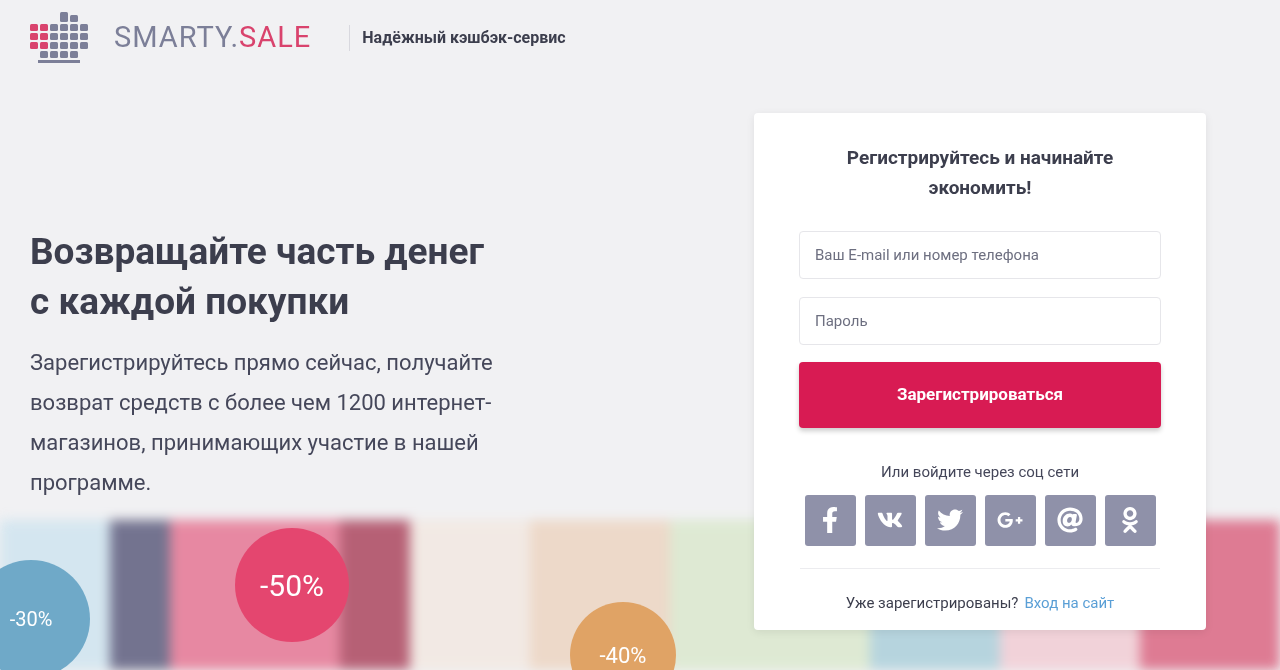 This screenshot has width=1280, height=670. I want to click on login-link: Вход на сайт, so click(1069, 602).